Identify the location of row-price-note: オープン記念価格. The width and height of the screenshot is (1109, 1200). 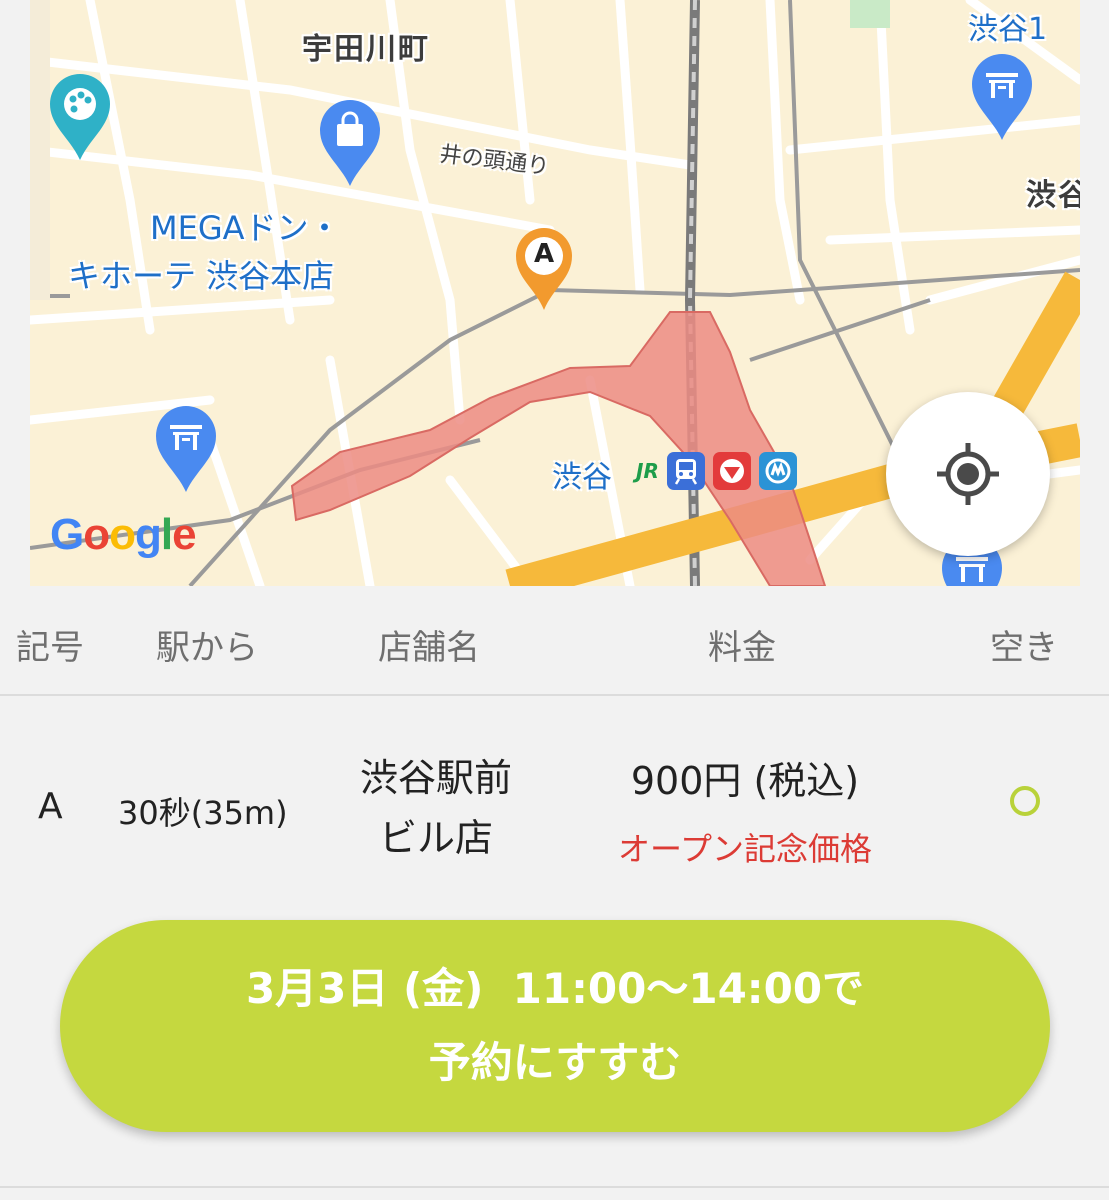
(745, 849).